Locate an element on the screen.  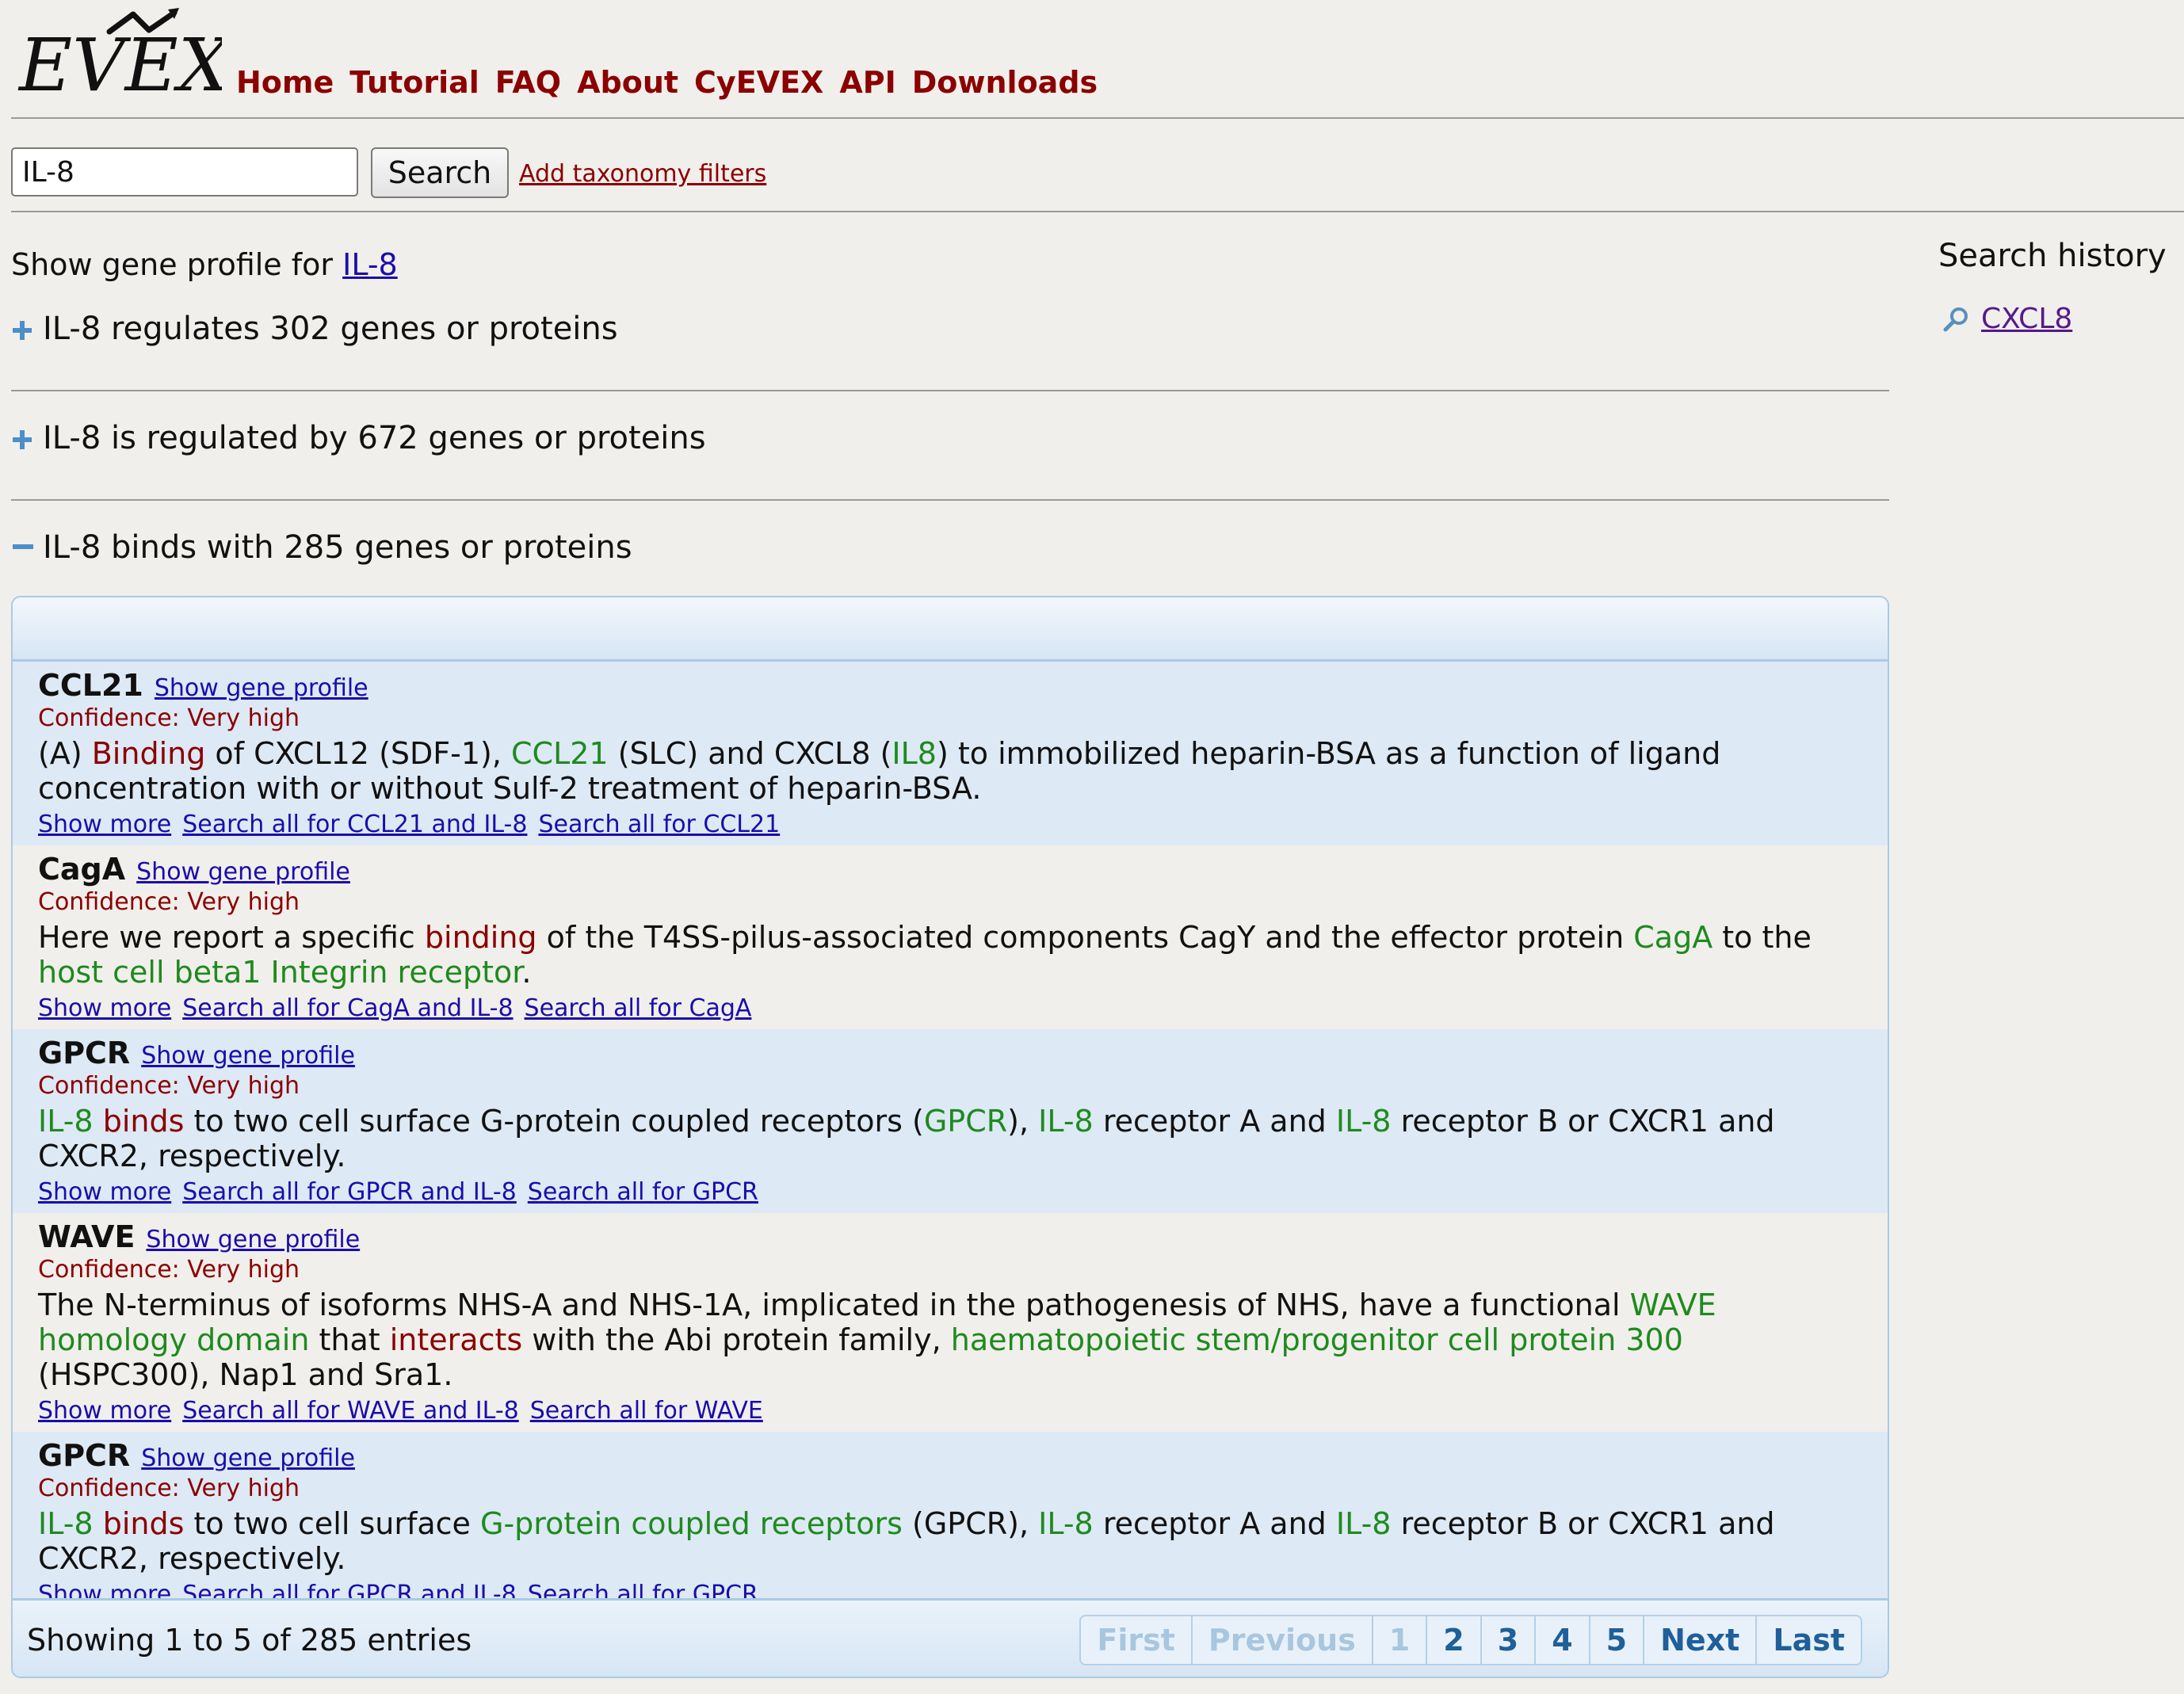
sentence-text: to the is located at coordinates (1762, 937).